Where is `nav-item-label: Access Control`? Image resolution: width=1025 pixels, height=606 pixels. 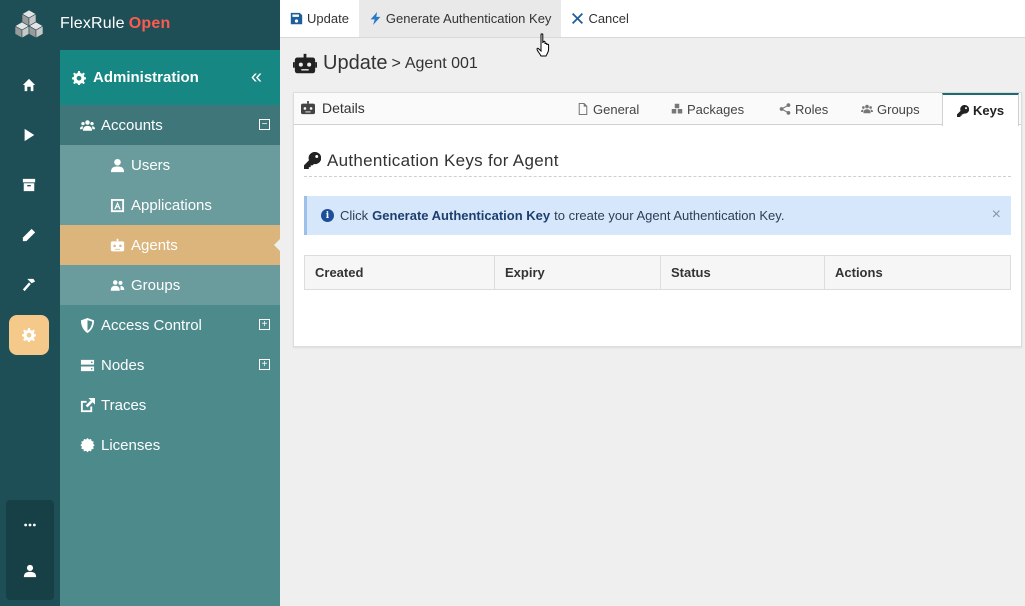
nav-item-label: Access Control is located at coordinates (151, 325).